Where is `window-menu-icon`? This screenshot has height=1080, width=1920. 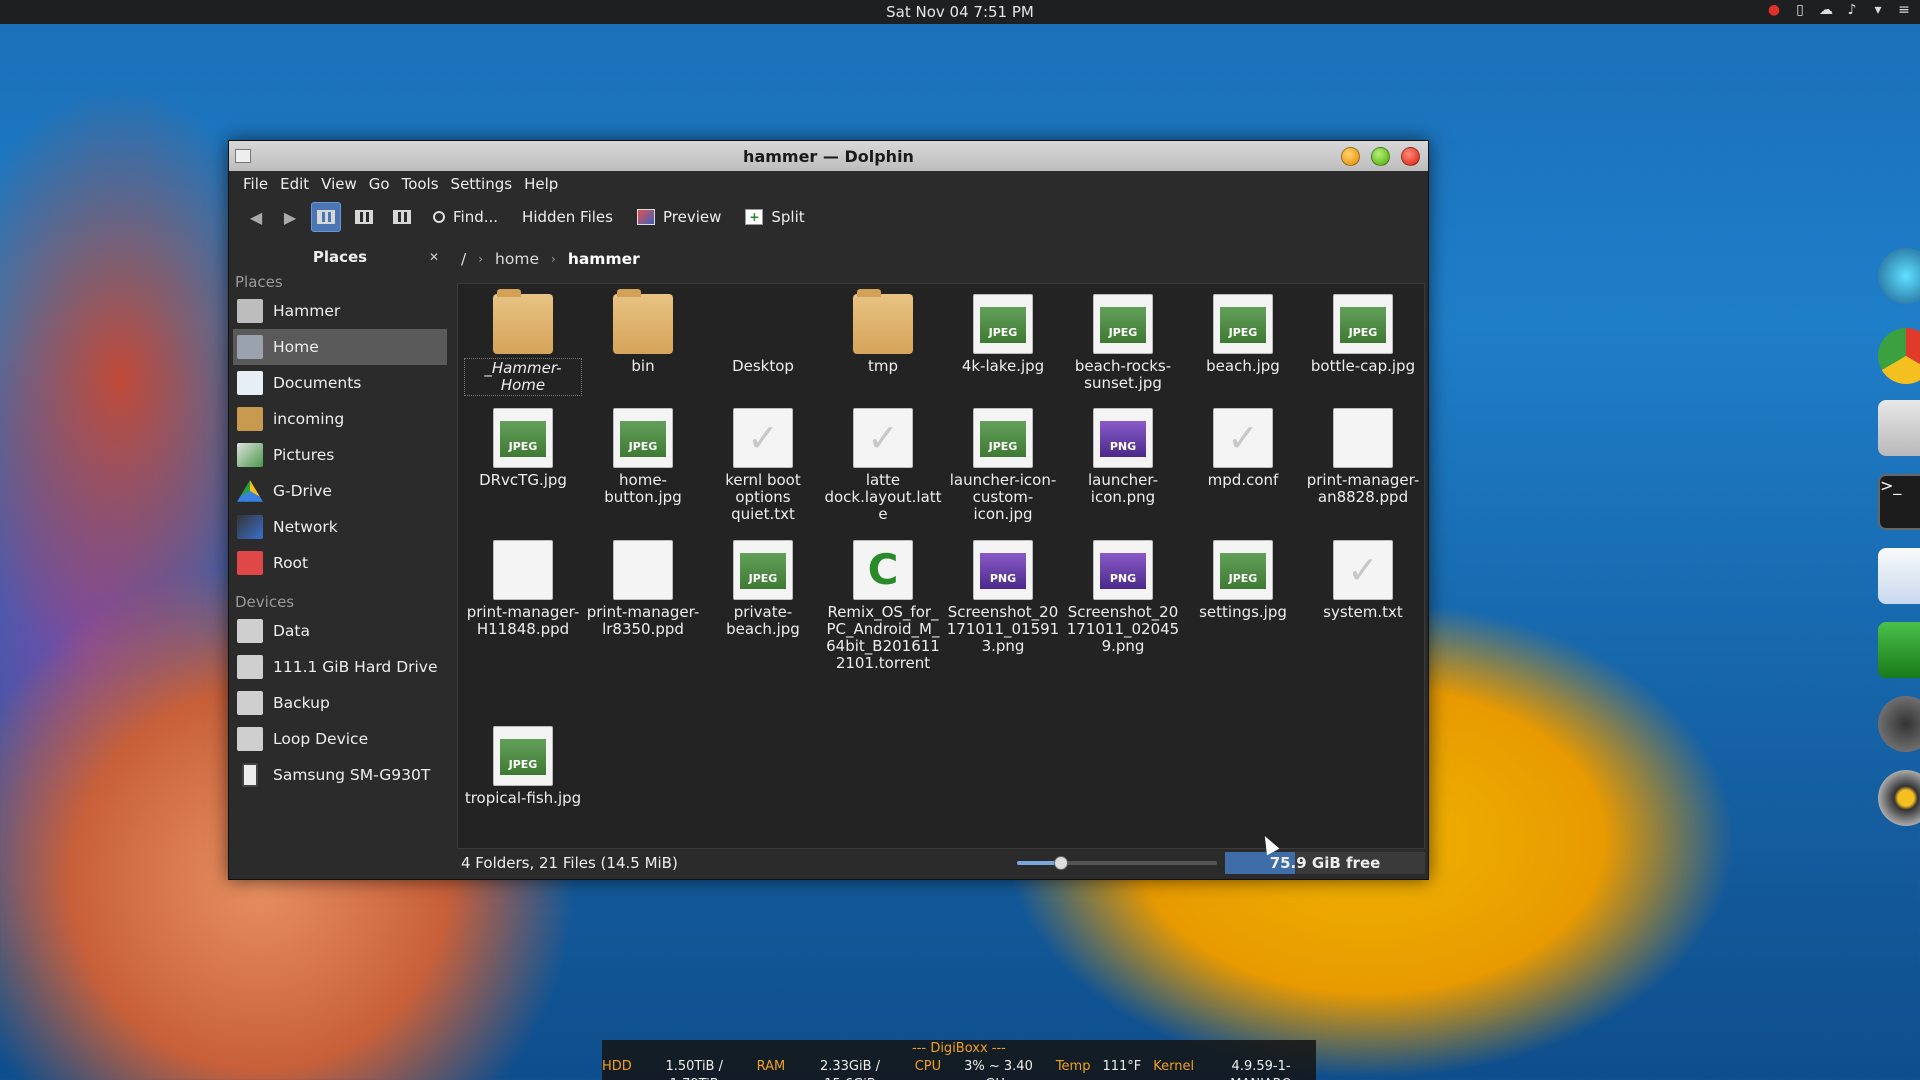
window-menu-icon is located at coordinates (243, 156).